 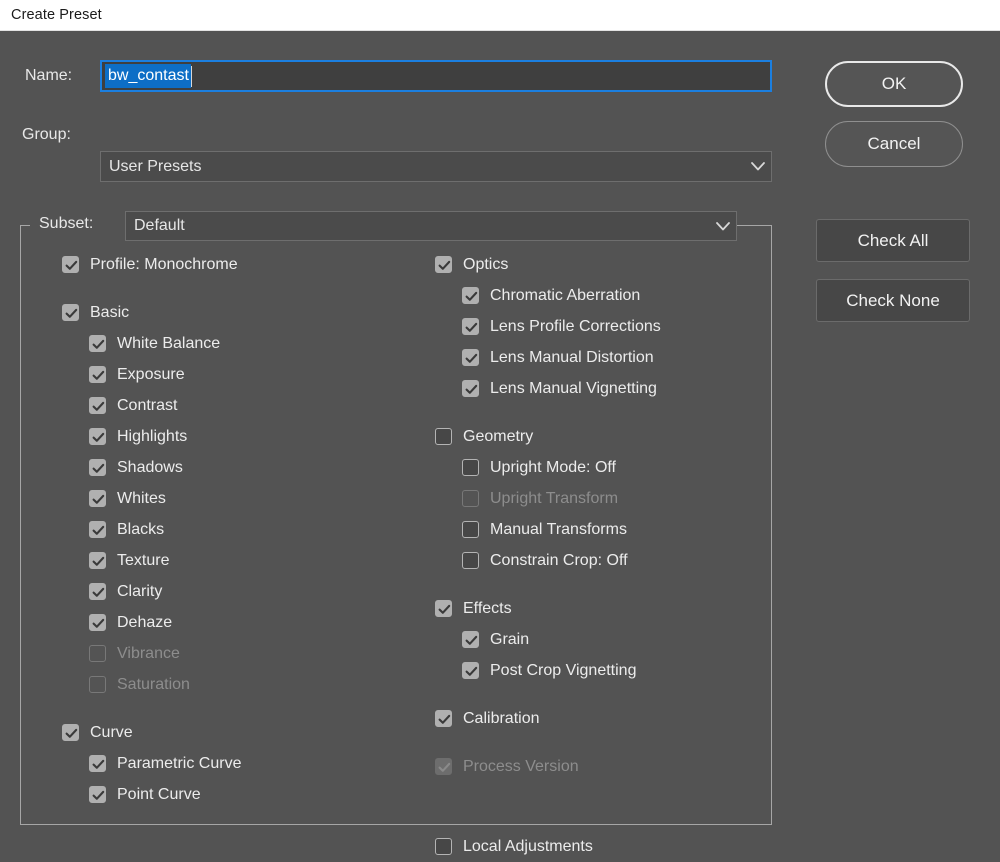 I want to click on checkbox-row: Highlights, so click(x=232, y=436).